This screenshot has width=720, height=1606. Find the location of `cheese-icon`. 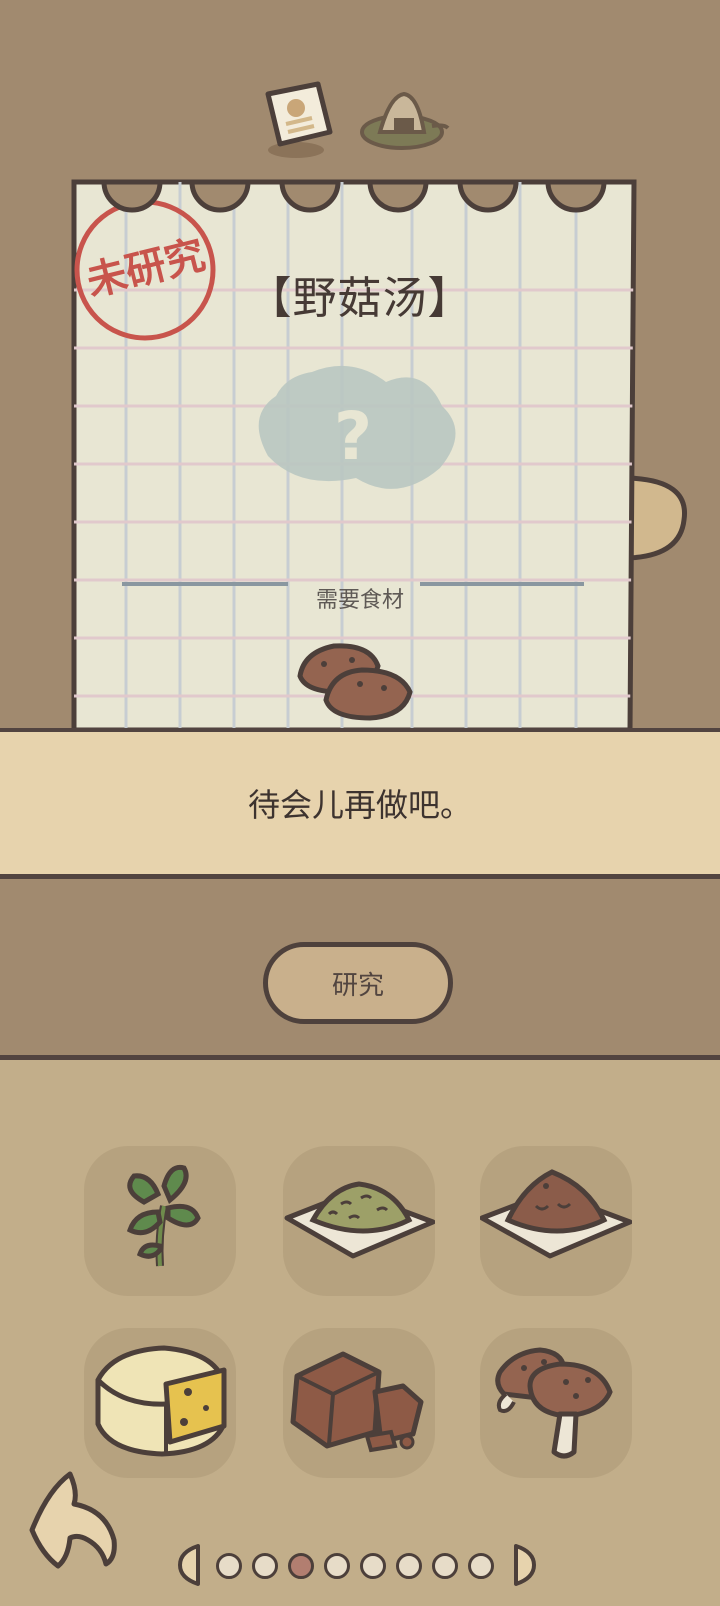

cheese-icon is located at coordinates (161, 1401).